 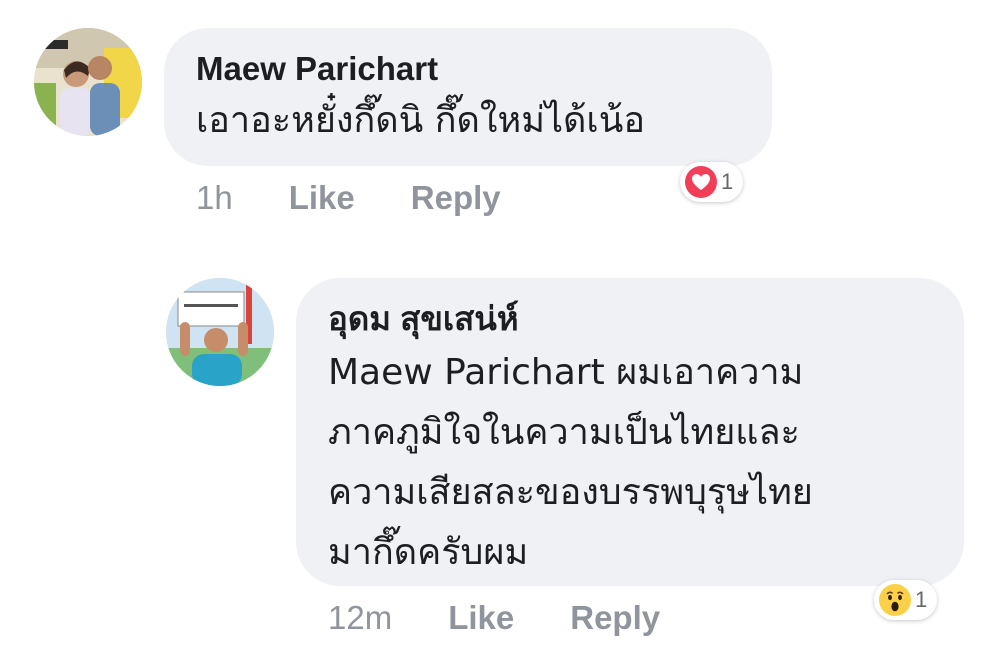 I want to click on comment-timestamp: 12m, so click(x=360, y=618).